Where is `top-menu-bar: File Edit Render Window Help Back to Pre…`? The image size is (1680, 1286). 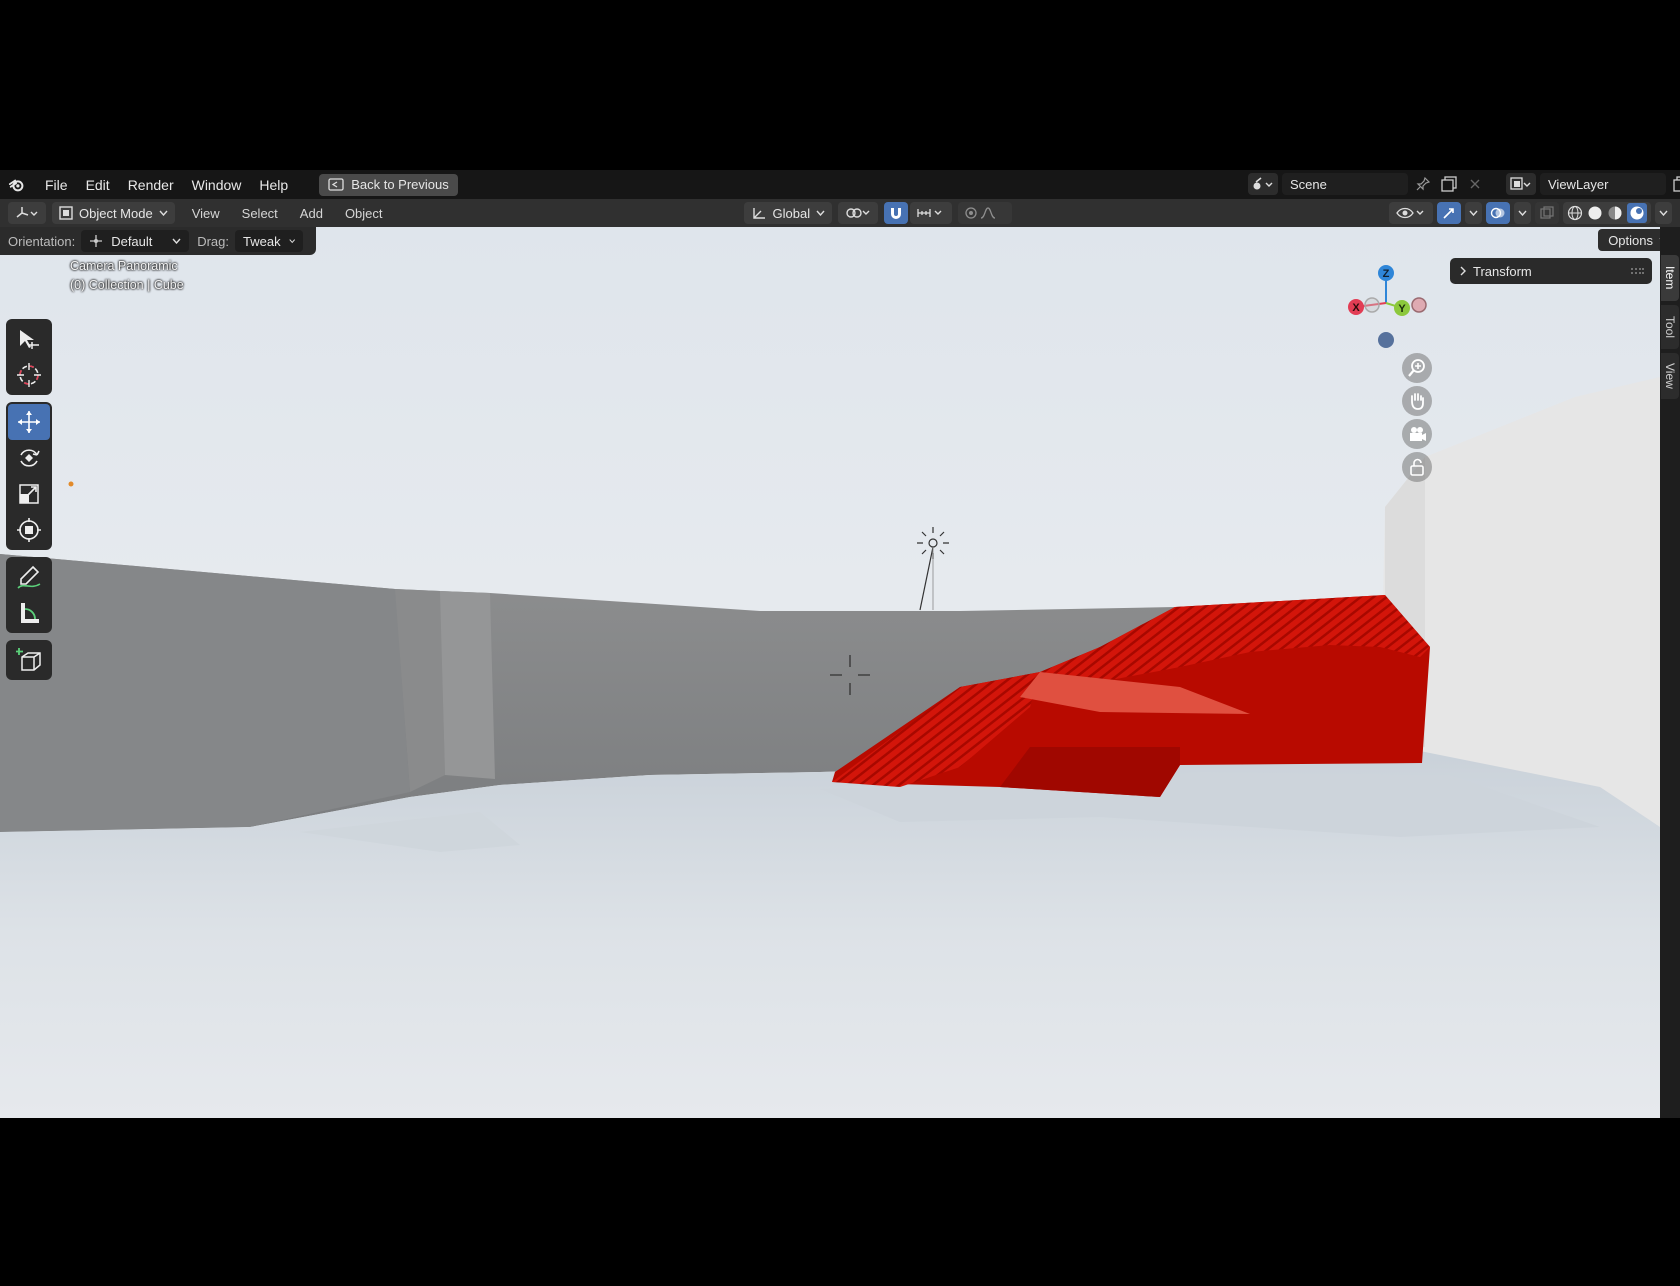
top-menu-bar: File Edit Render Window Help Back to Pre… is located at coordinates (840, 184).